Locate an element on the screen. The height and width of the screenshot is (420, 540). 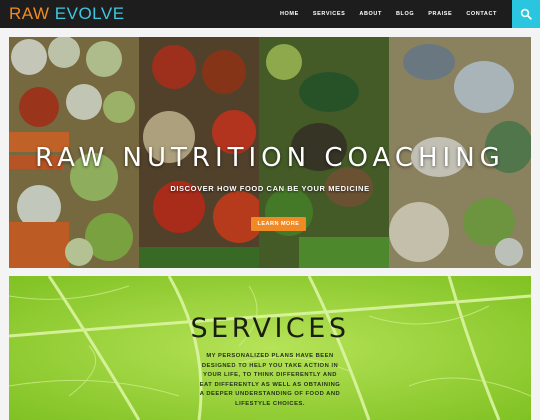
brand-part-raw: RAW is located at coordinates (29, 13).